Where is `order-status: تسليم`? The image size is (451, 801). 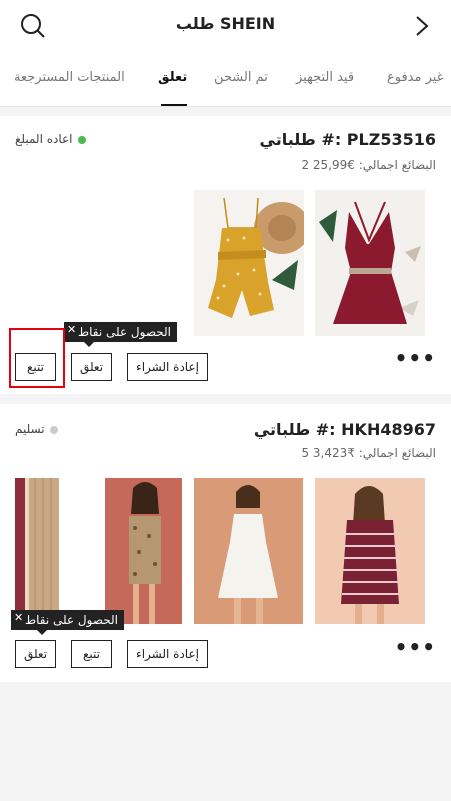 order-status: تسليم is located at coordinates (36, 429).